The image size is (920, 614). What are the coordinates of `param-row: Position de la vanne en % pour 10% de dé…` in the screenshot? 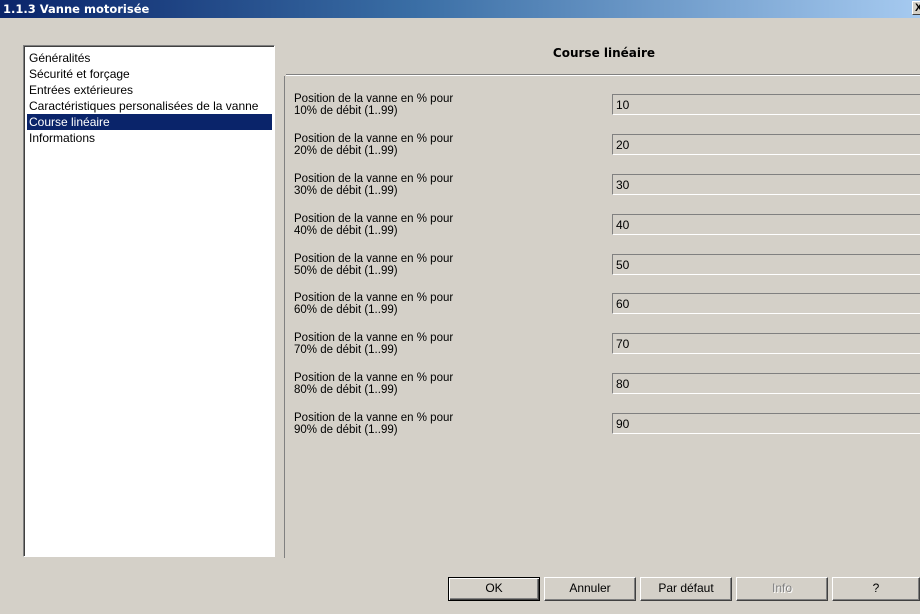 It's located at (607, 111).